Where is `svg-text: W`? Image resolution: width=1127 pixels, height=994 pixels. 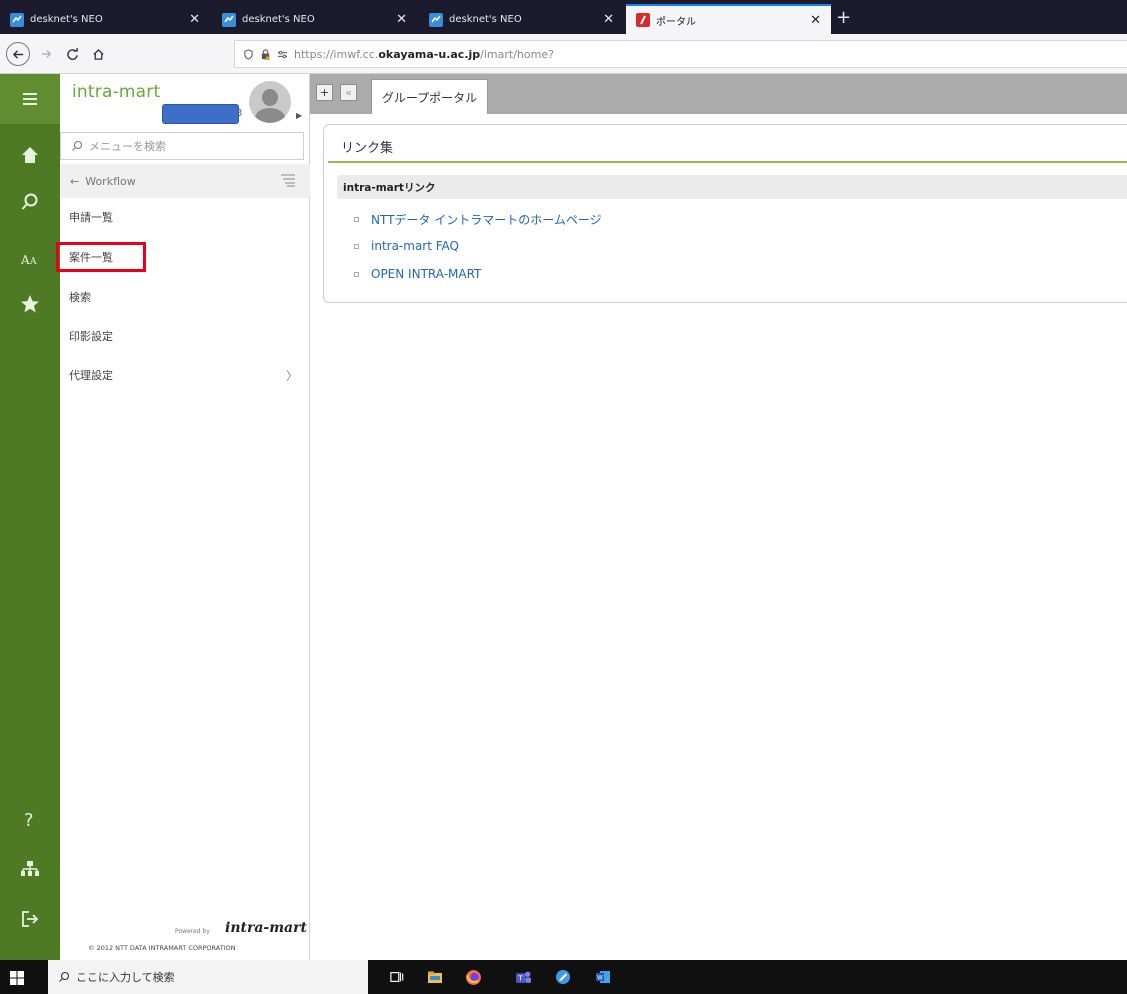
svg-text: W is located at coordinates (600, 978).